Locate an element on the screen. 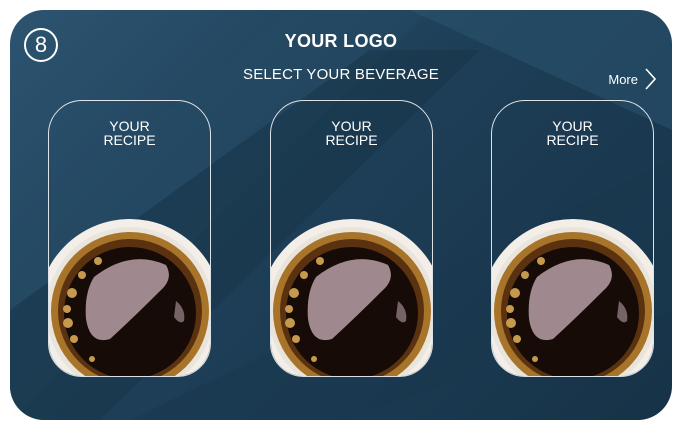  chevron-right-icon is located at coordinates (650, 79).